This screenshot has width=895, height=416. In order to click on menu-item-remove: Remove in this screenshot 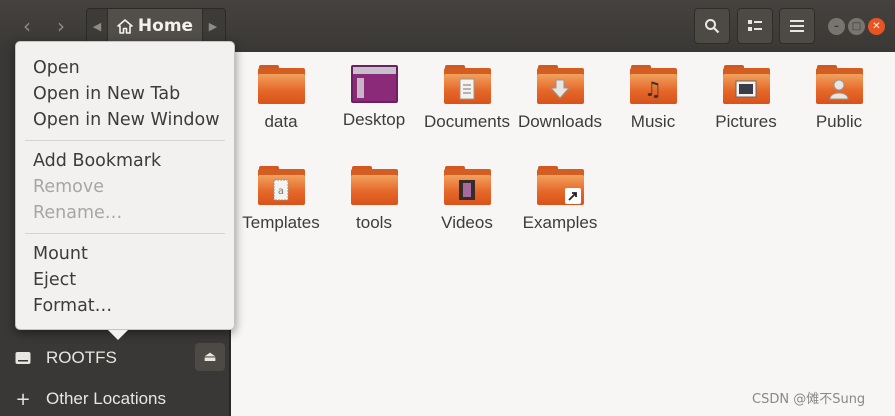, I will do `click(69, 187)`.